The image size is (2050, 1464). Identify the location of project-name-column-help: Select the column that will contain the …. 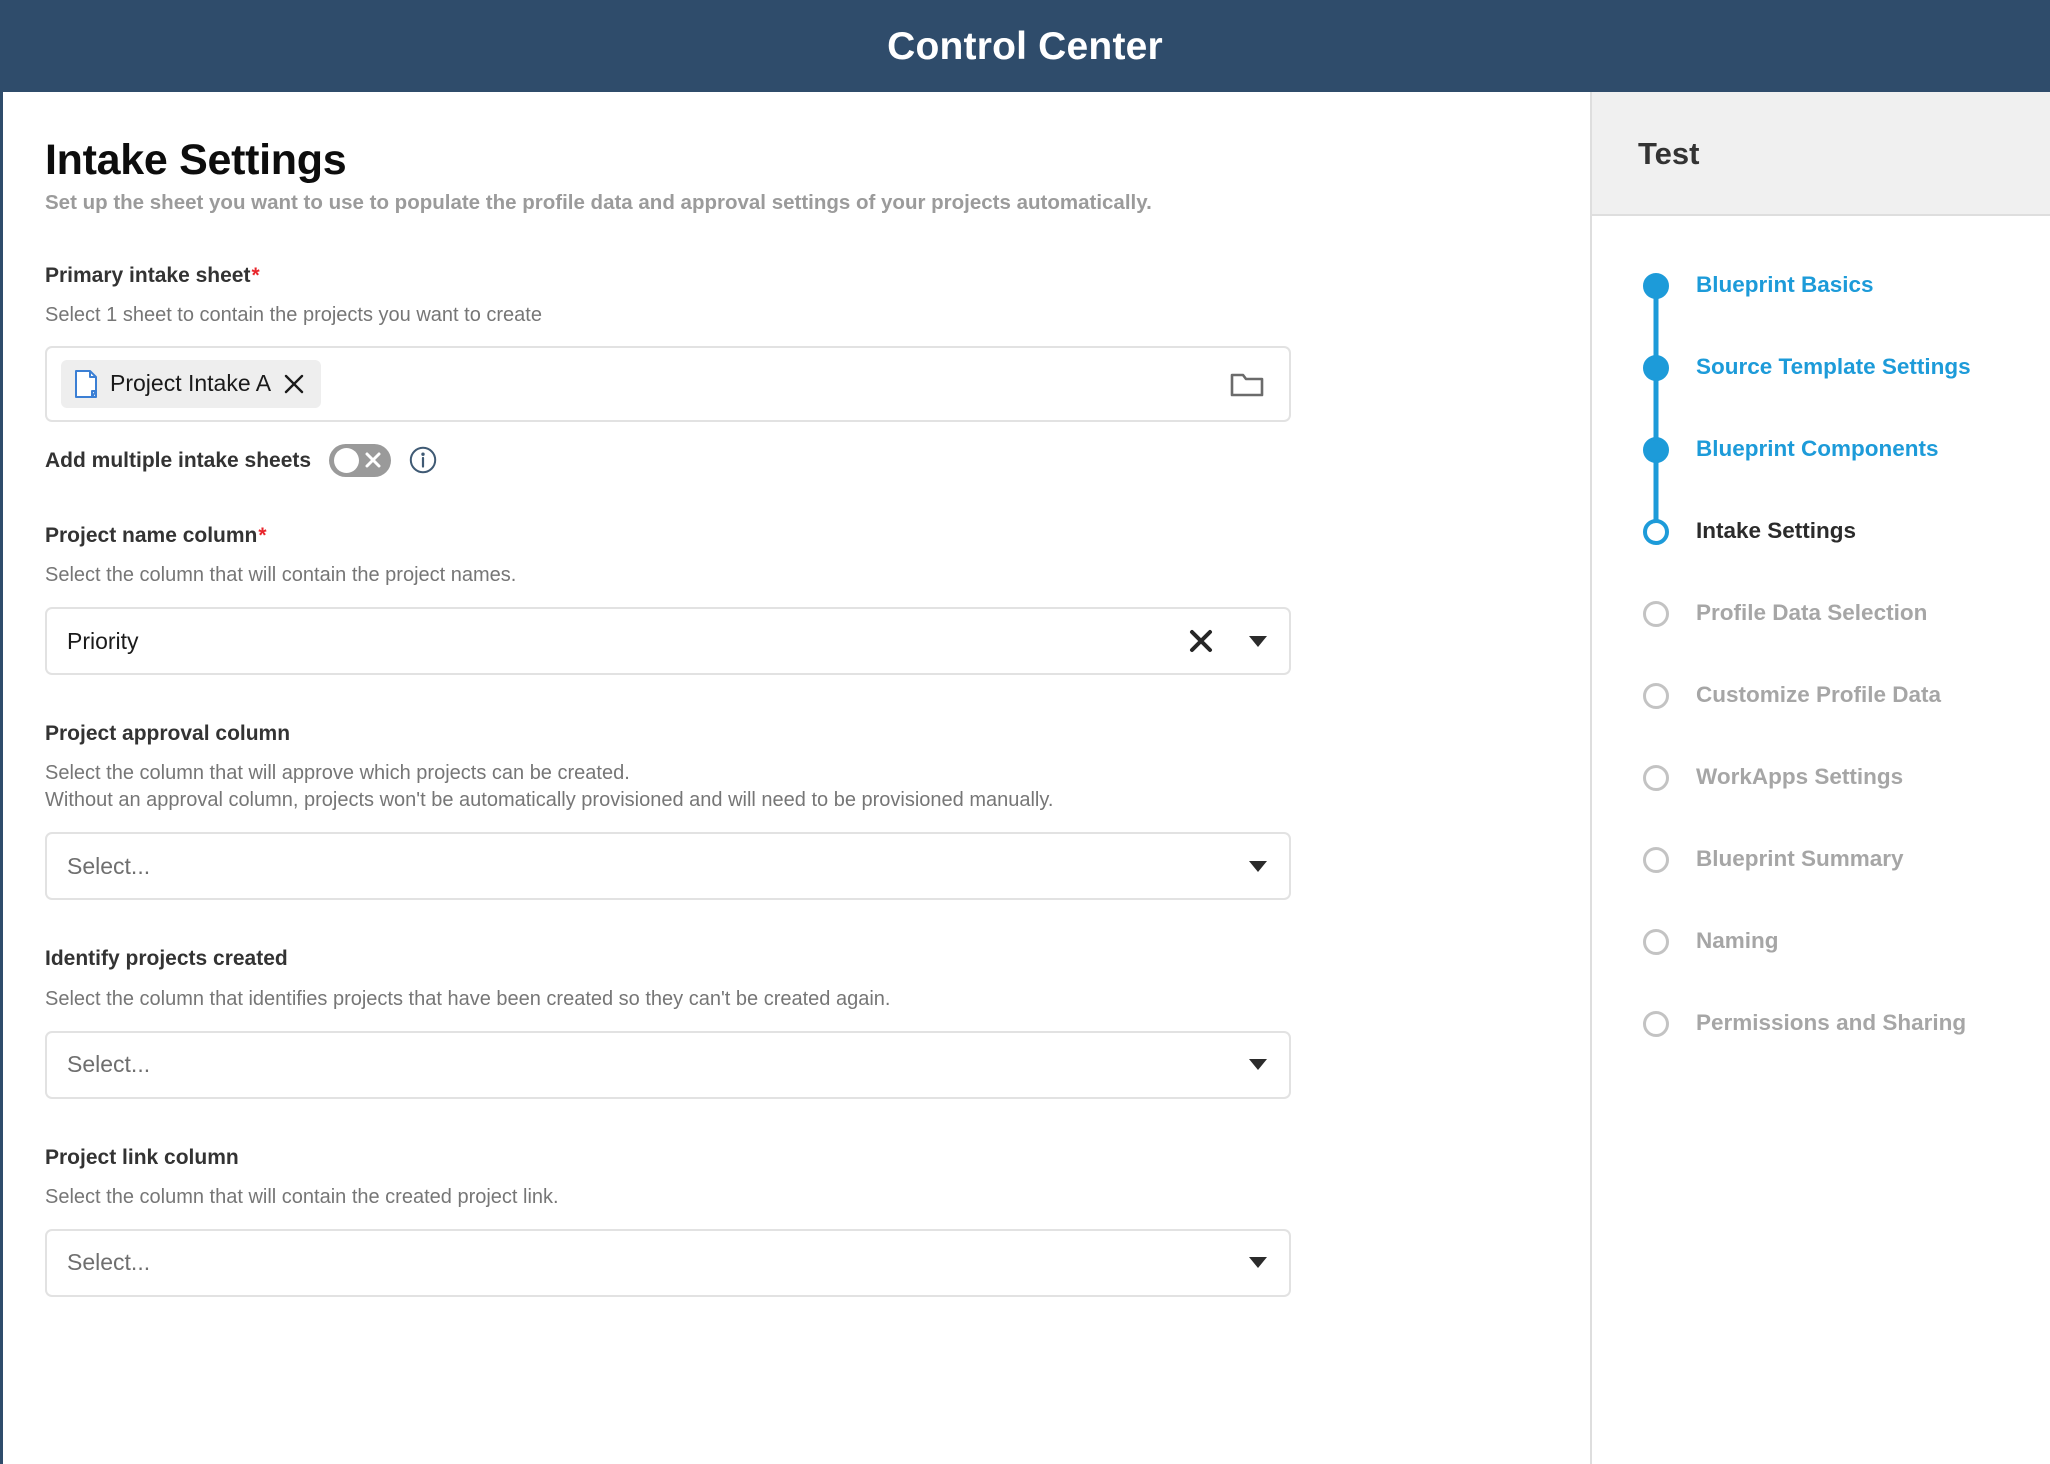
(281, 575).